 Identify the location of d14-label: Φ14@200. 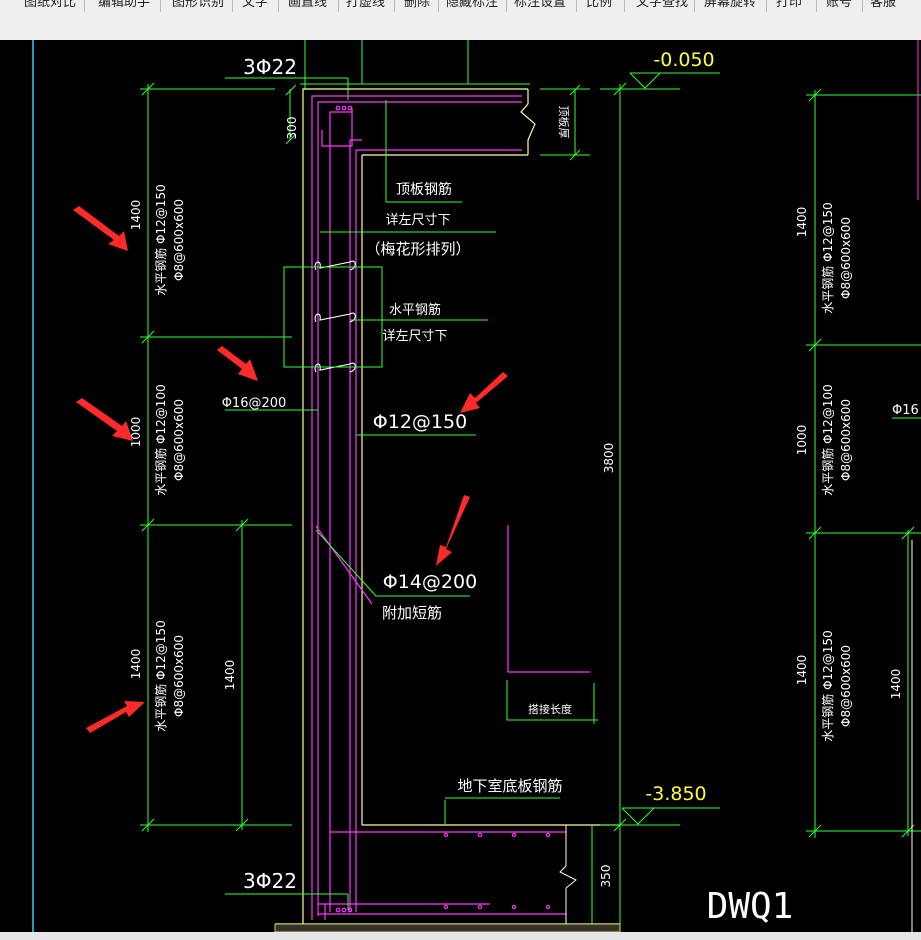
(430, 582).